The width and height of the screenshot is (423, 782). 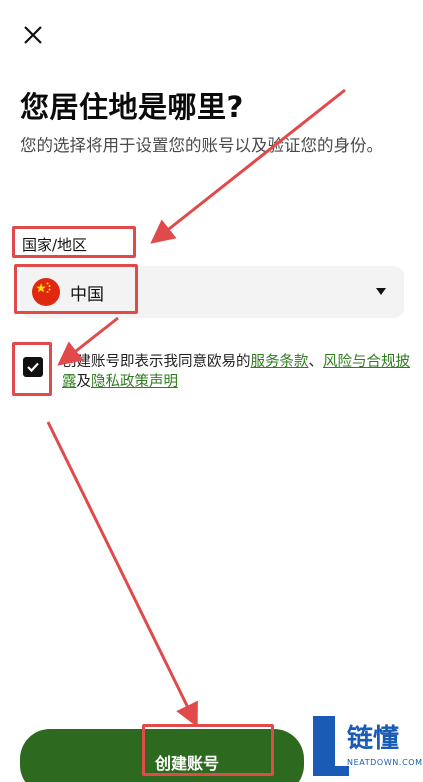 I want to click on china-flag-icon, so click(x=46, y=292).